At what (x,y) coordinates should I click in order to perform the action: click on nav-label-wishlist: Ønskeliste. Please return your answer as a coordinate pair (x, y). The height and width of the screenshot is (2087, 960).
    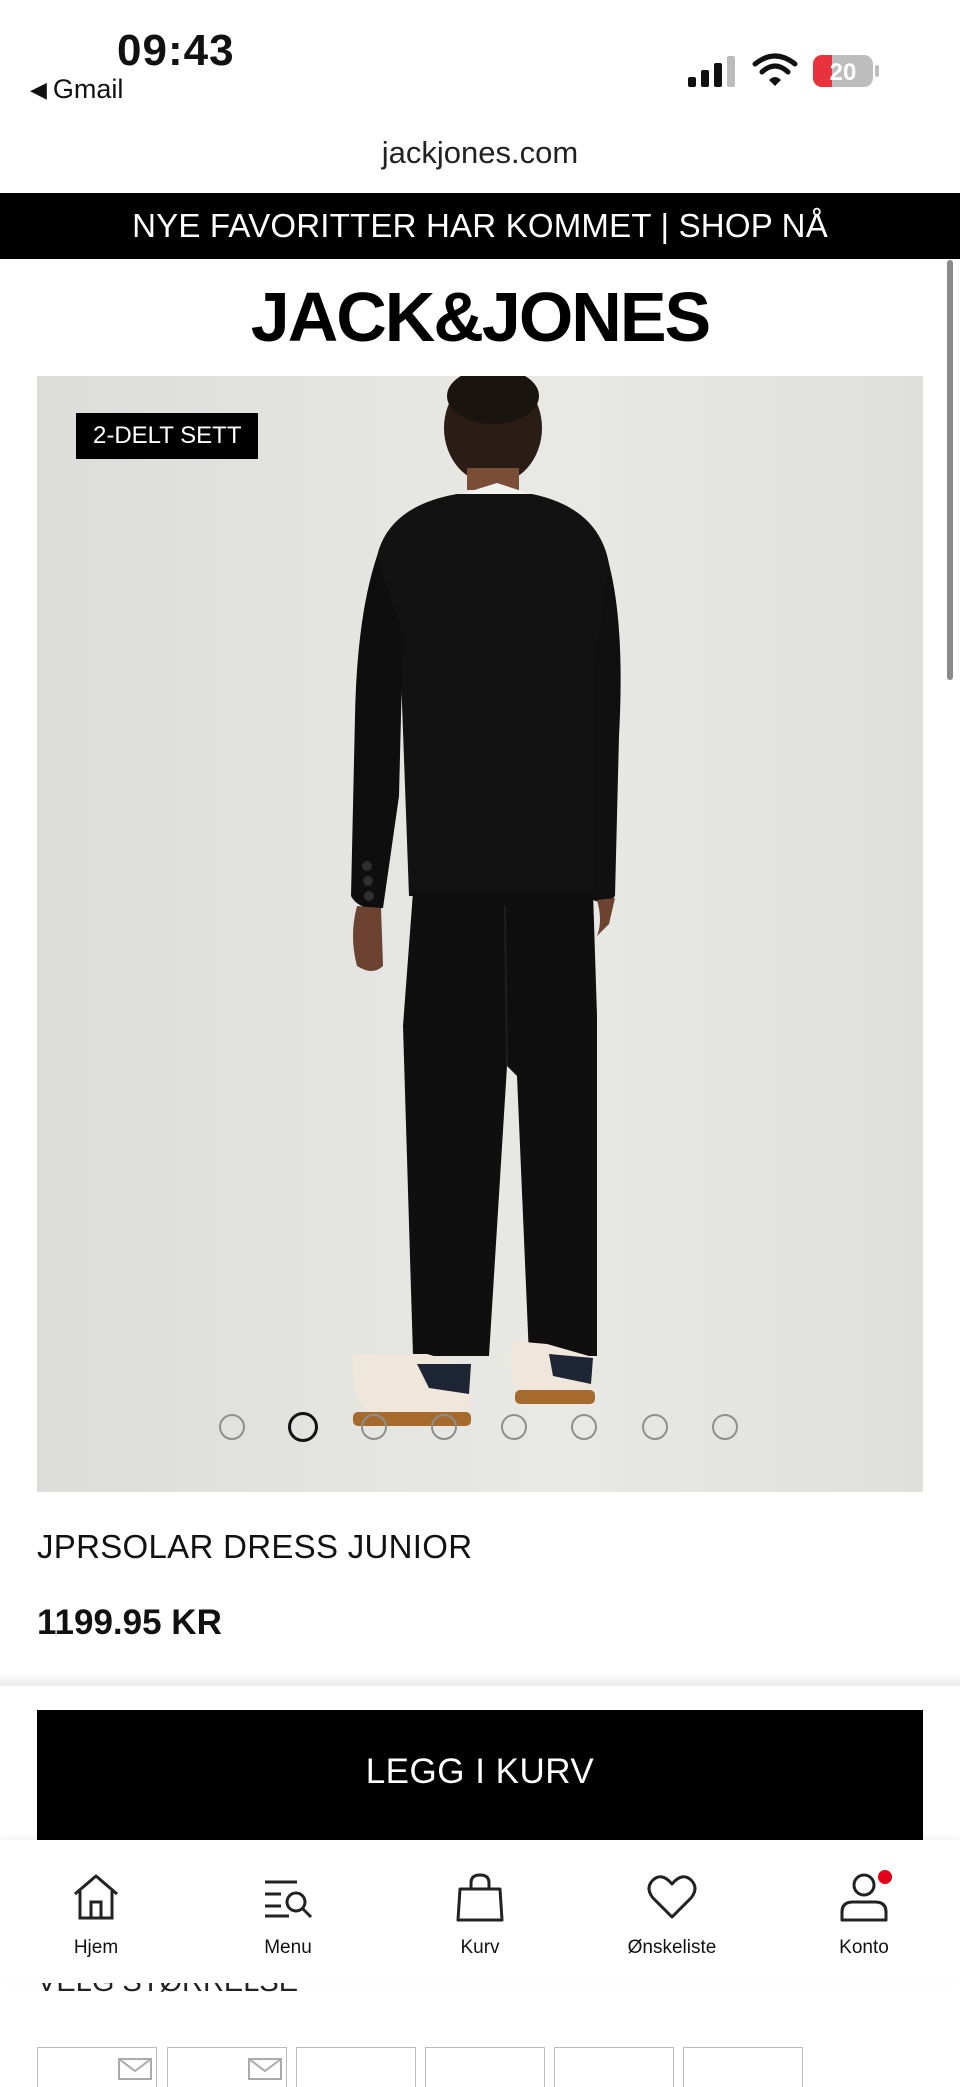
    Looking at the image, I should click on (672, 1947).